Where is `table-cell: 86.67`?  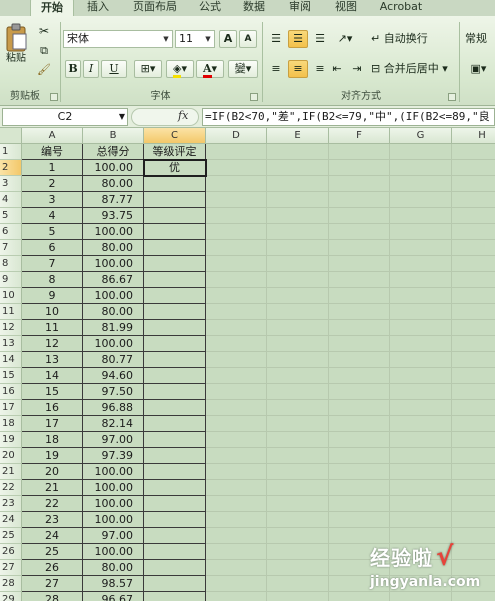 table-cell: 86.67 is located at coordinates (113, 280).